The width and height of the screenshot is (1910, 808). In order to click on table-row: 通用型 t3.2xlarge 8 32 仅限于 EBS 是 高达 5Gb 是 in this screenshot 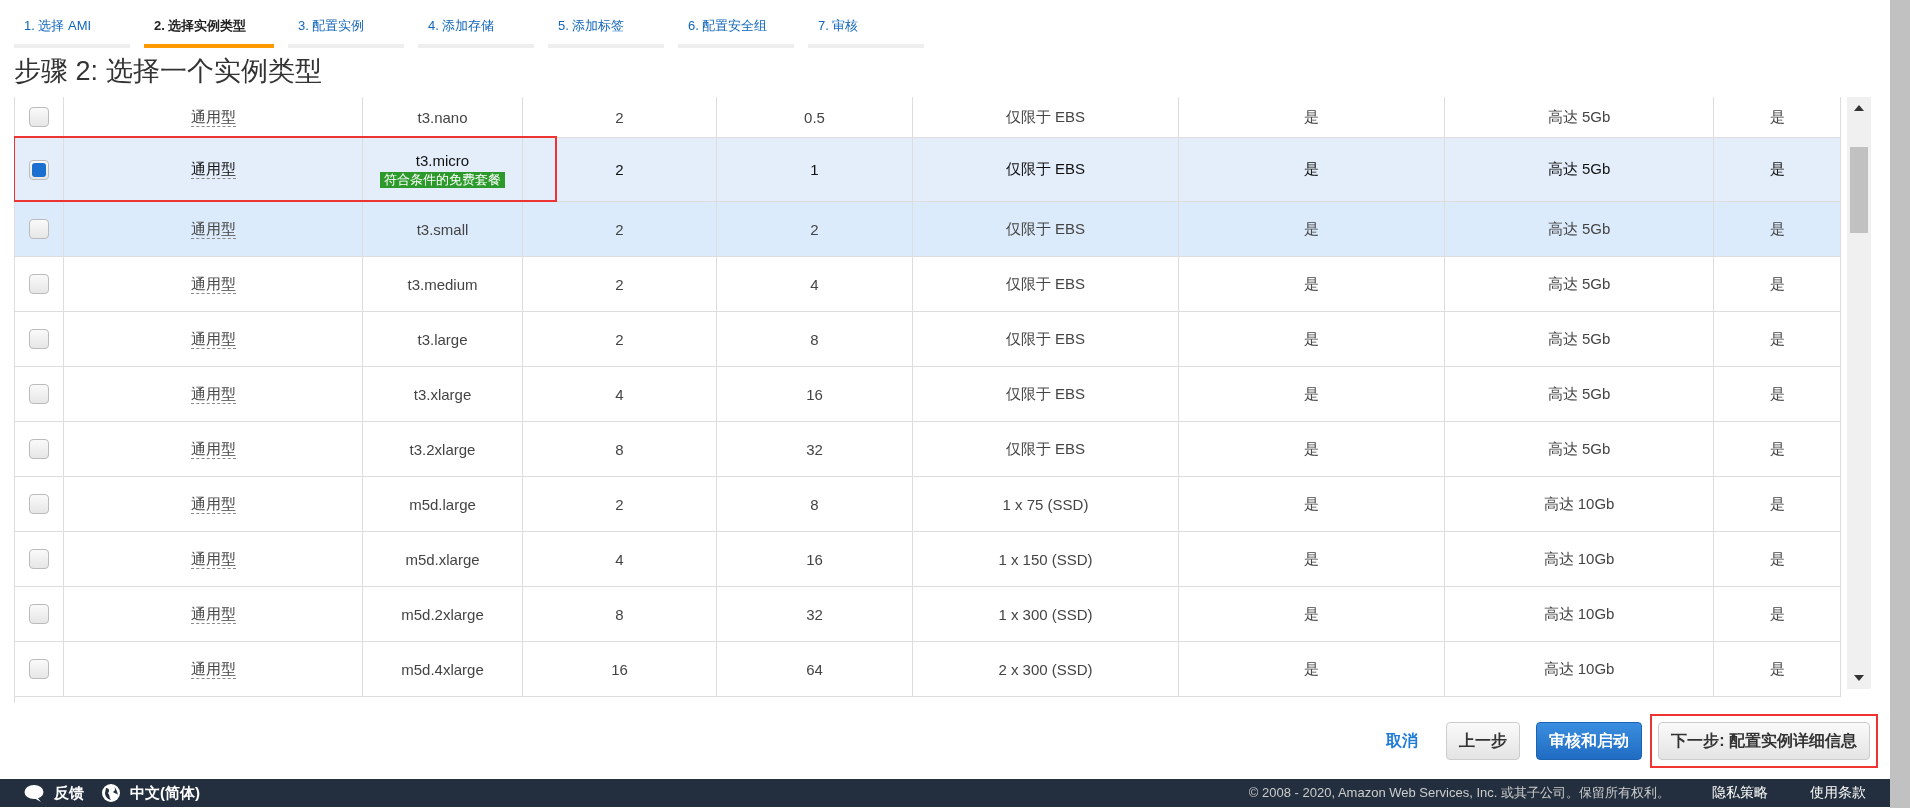, I will do `click(928, 449)`.